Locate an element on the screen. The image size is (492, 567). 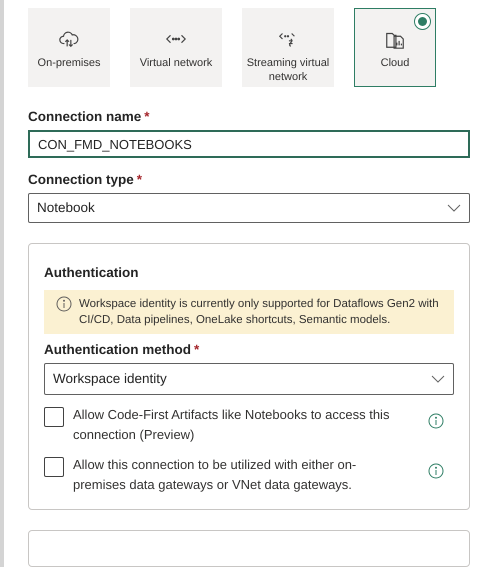
radio-indicator is located at coordinates (422, 21).